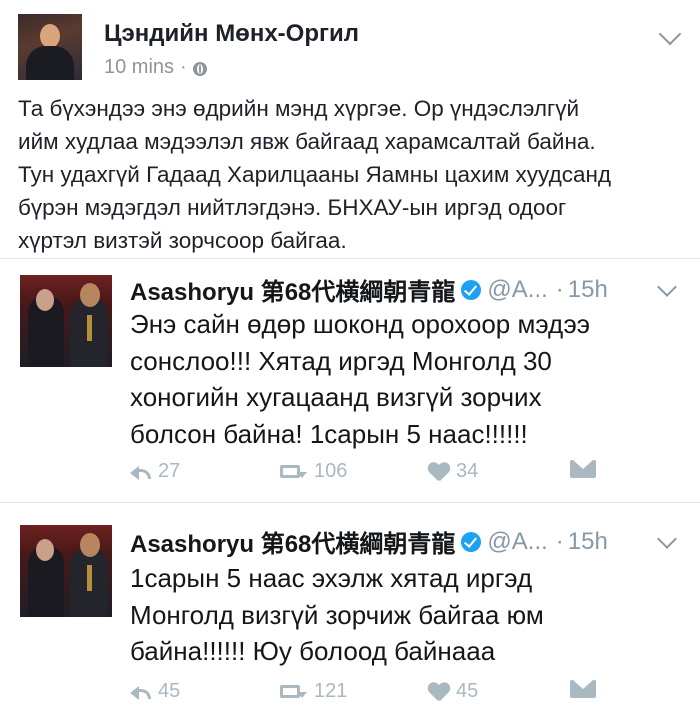 This screenshot has height=724, width=700. I want to click on tweet-actions: 27 106 34, so click(370, 475).